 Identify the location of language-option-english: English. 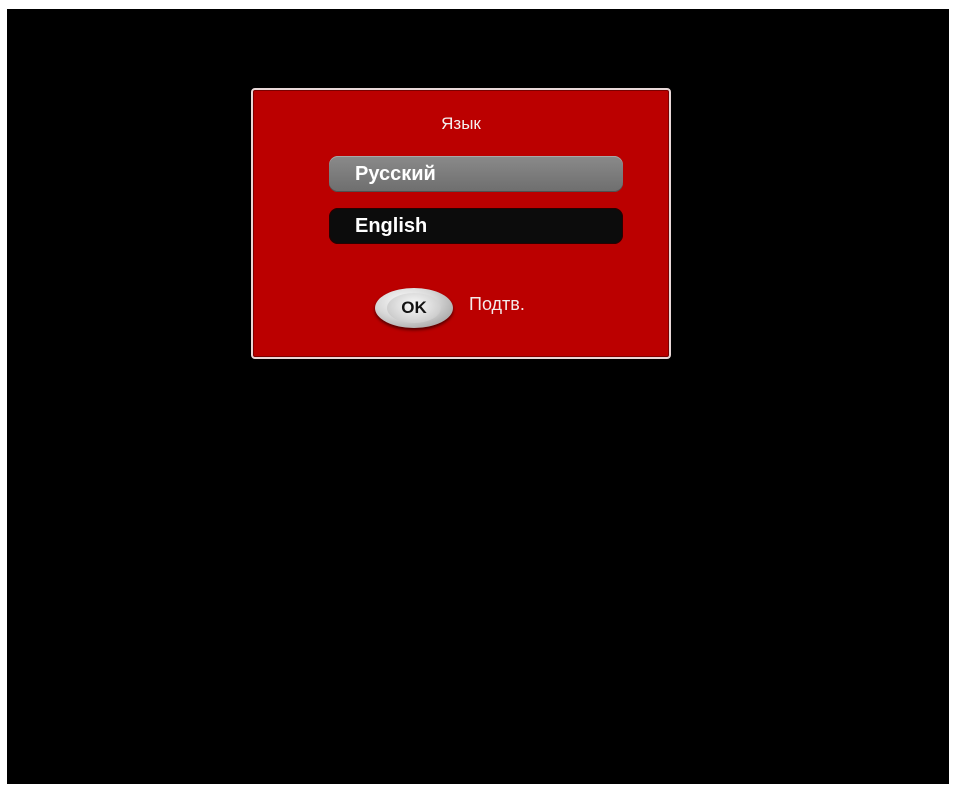
(476, 226).